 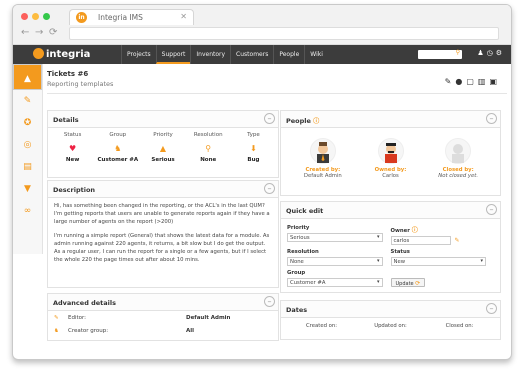 What do you see at coordinates (484, 81) in the screenshot?
I see `attachment-icon: ▥` at bounding box center [484, 81].